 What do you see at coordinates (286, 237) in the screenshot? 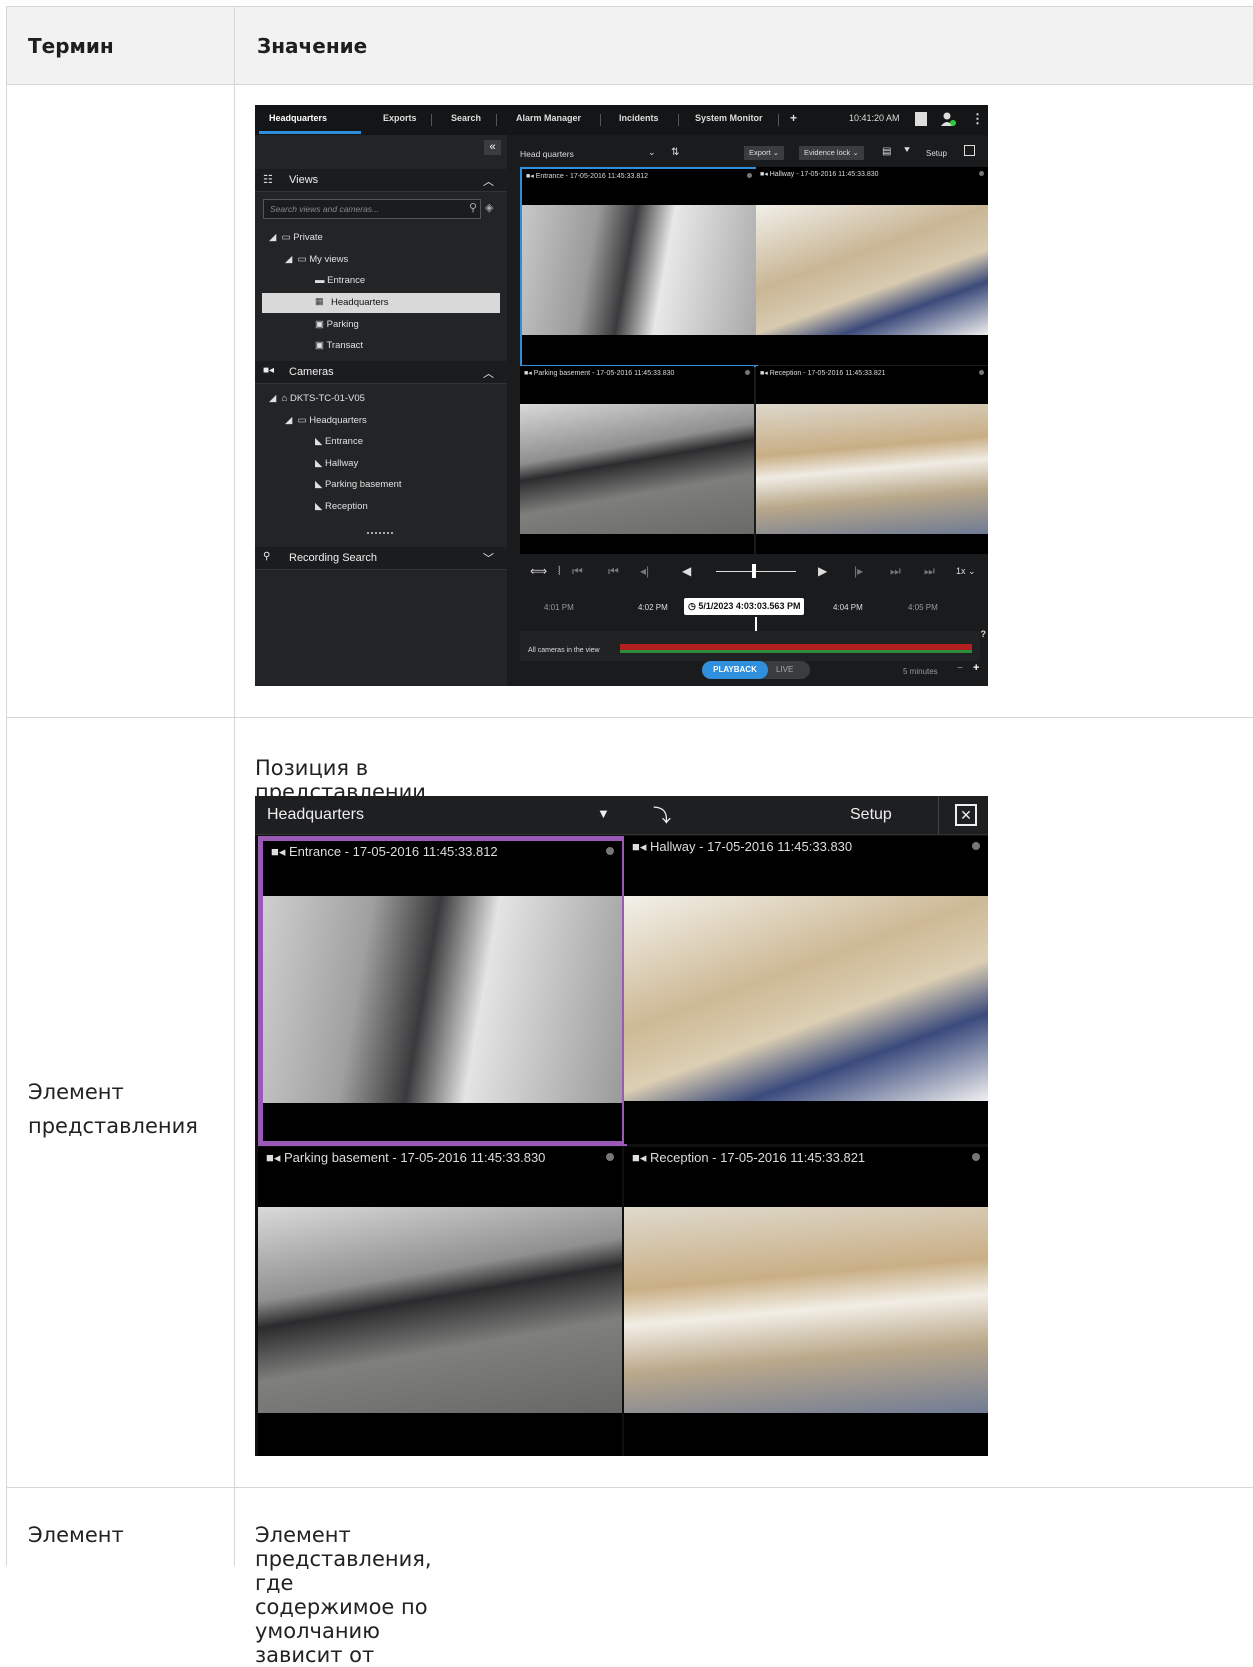
I see `folder-icon: ▭` at bounding box center [286, 237].